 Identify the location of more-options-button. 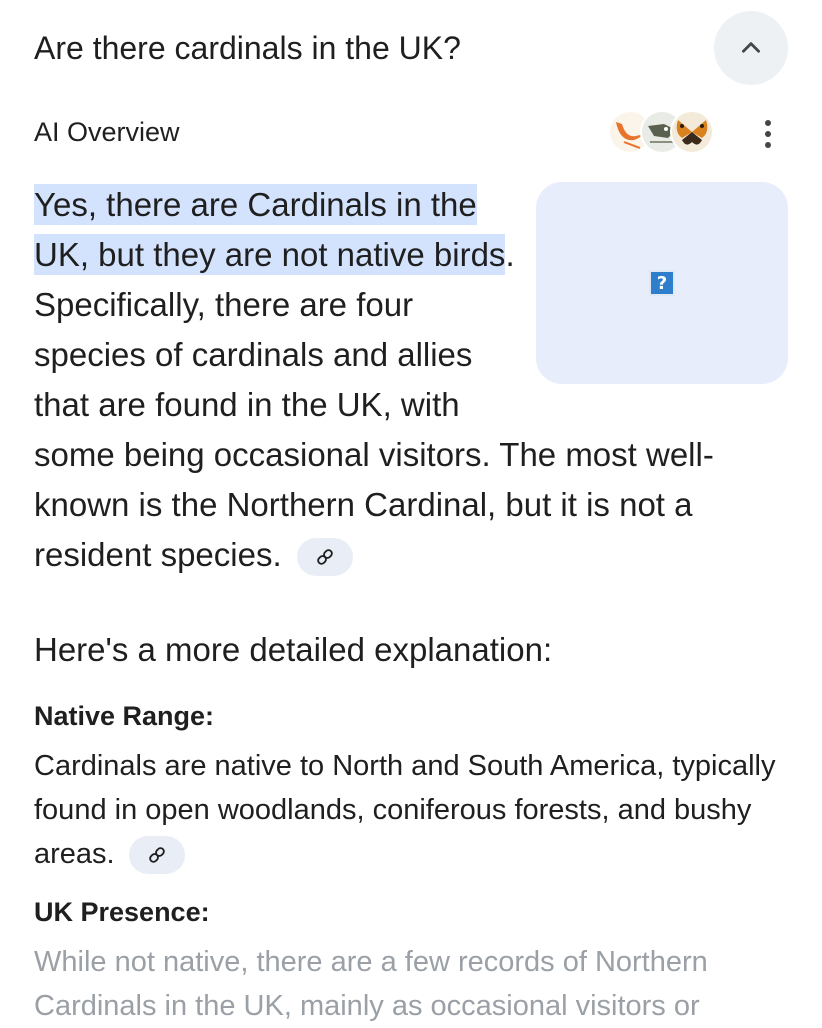
(768, 134).